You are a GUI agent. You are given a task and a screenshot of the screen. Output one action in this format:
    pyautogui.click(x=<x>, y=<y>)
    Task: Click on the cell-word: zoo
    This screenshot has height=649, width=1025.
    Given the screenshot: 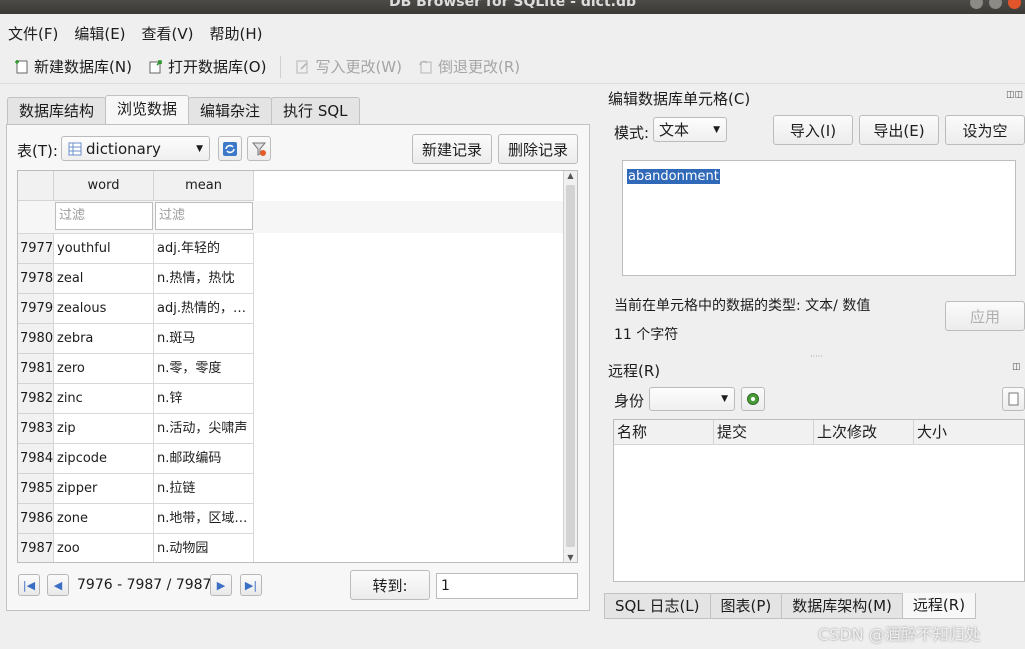 What is the action you would take?
    pyautogui.click(x=104, y=548)
    